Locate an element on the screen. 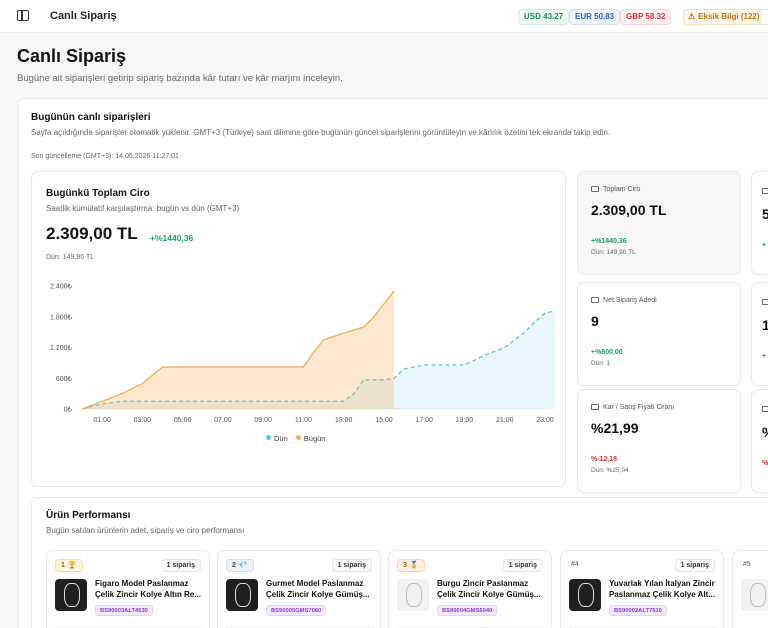 The height and width of the screenshot is (628, 768). missing-info-button: ⚠ Eksik Bilgi (122) is located at coordinates (724, 17).